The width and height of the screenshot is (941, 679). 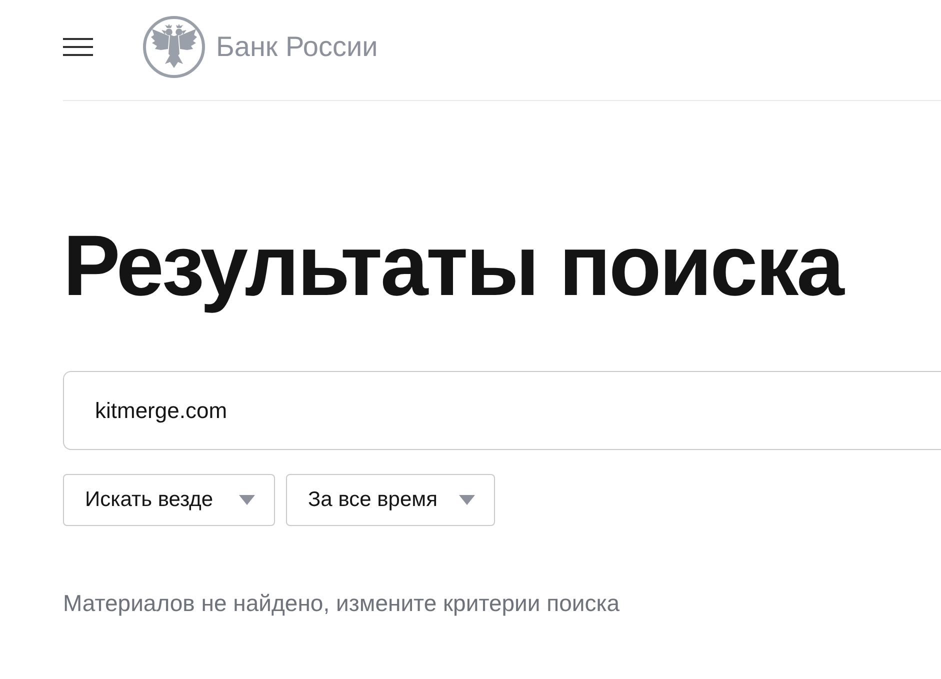 I want to click on no-results-message: Материалов не найдено, измените критерии поиска, so click(x=341, y=603).